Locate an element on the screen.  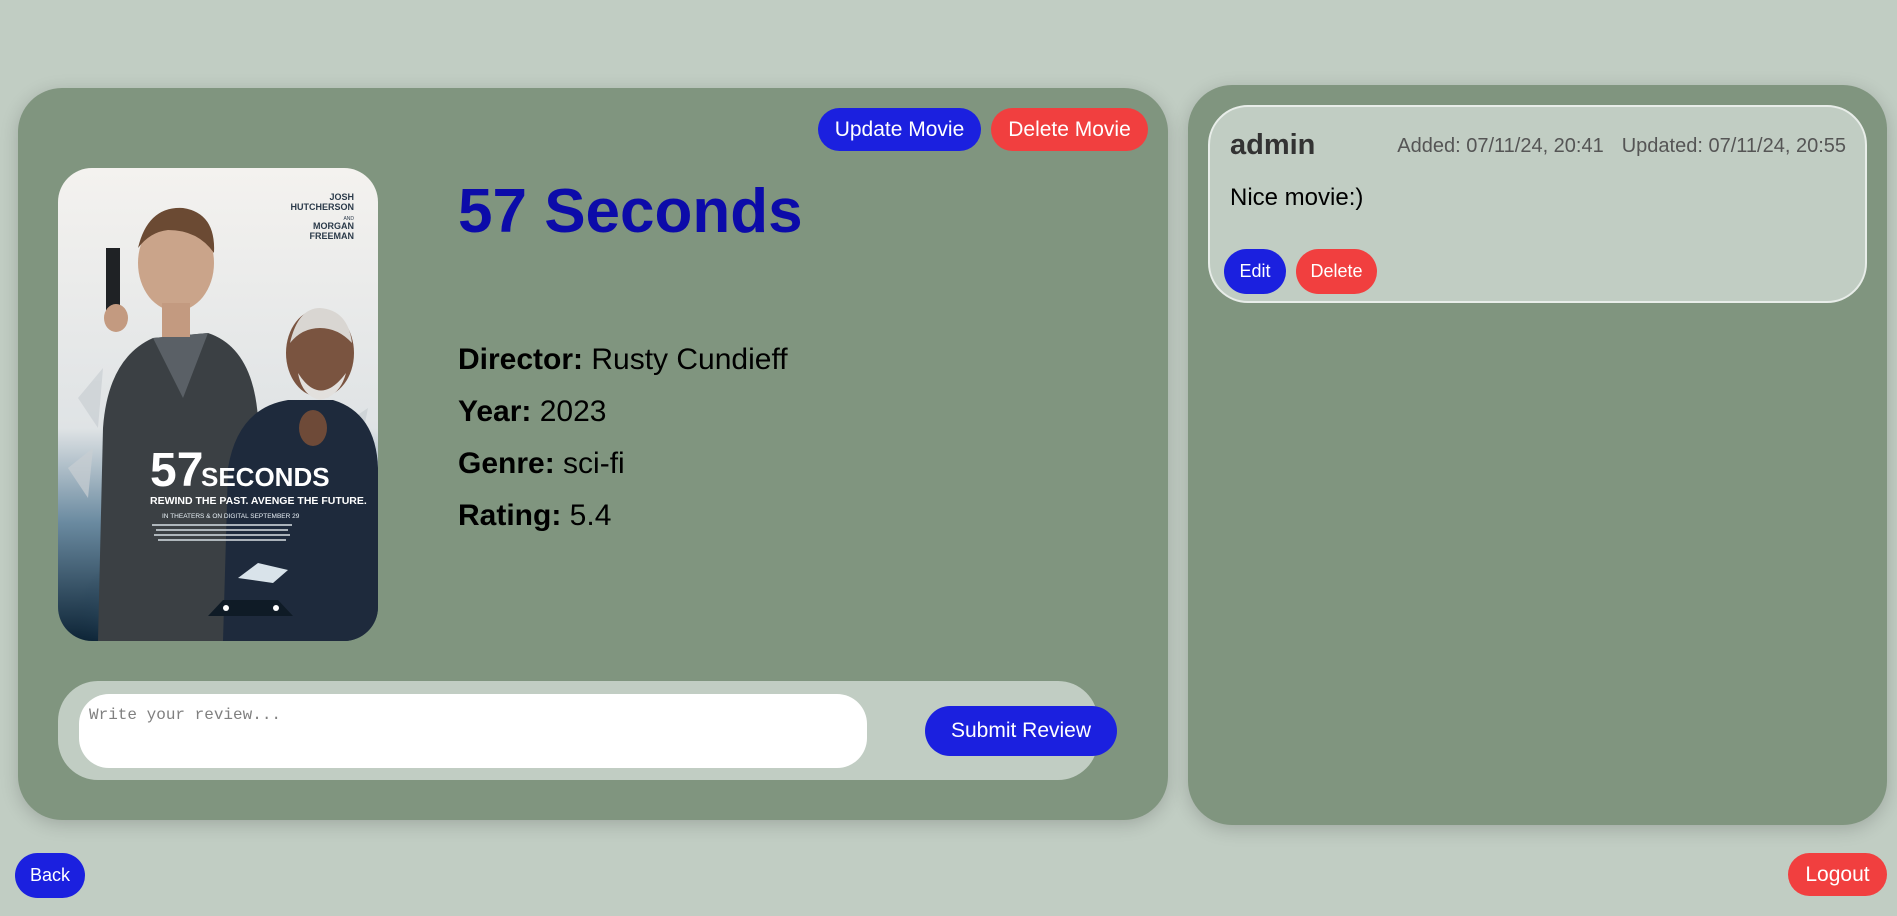
detail-value: Rusty Cundieff is located at coordinates (689, 359).